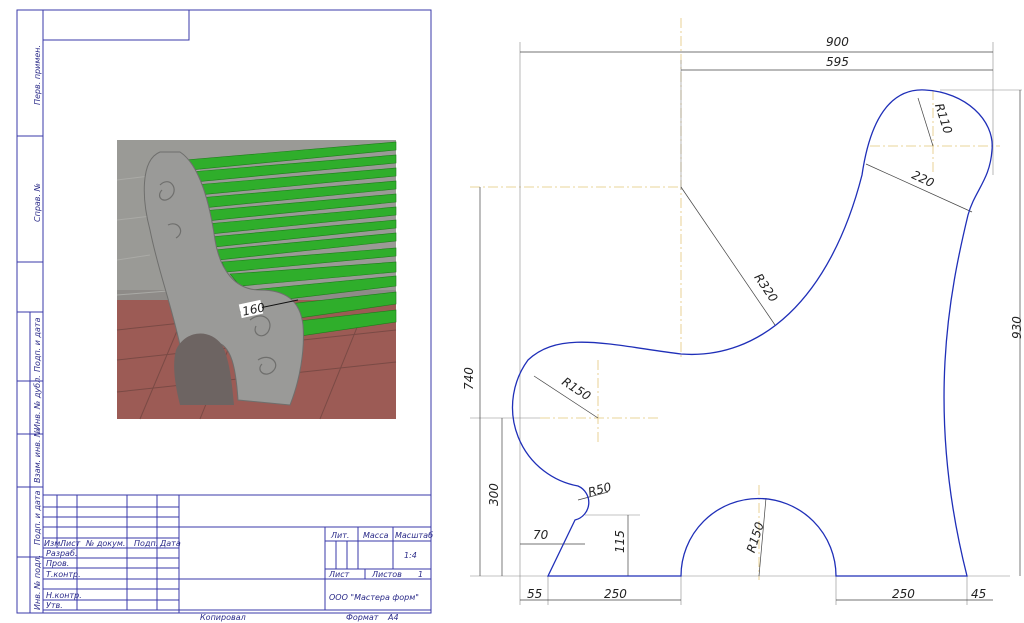 This screenshot has width=1024, height=623. What do you see at coordinates (64, 595) in the screenshot?
I see `tb-role-nkontr: Н.контр.` at bounding box center [64, 595].